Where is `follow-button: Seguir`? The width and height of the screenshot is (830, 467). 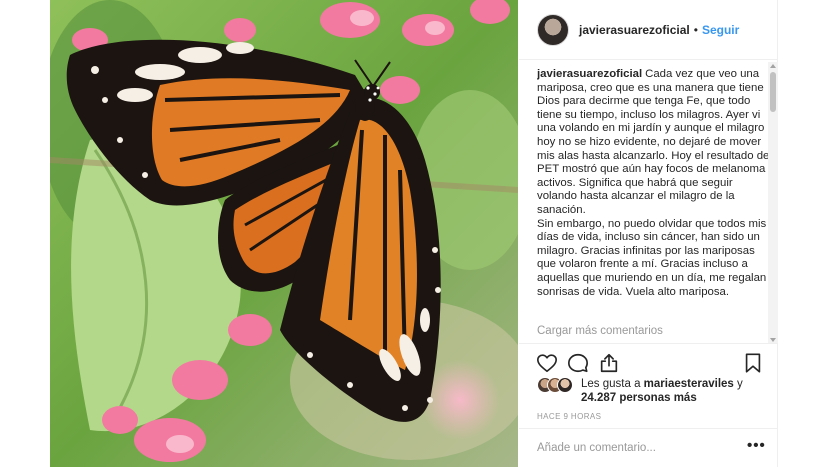 follow-button: Seguir is located at coordinates (720, 30).